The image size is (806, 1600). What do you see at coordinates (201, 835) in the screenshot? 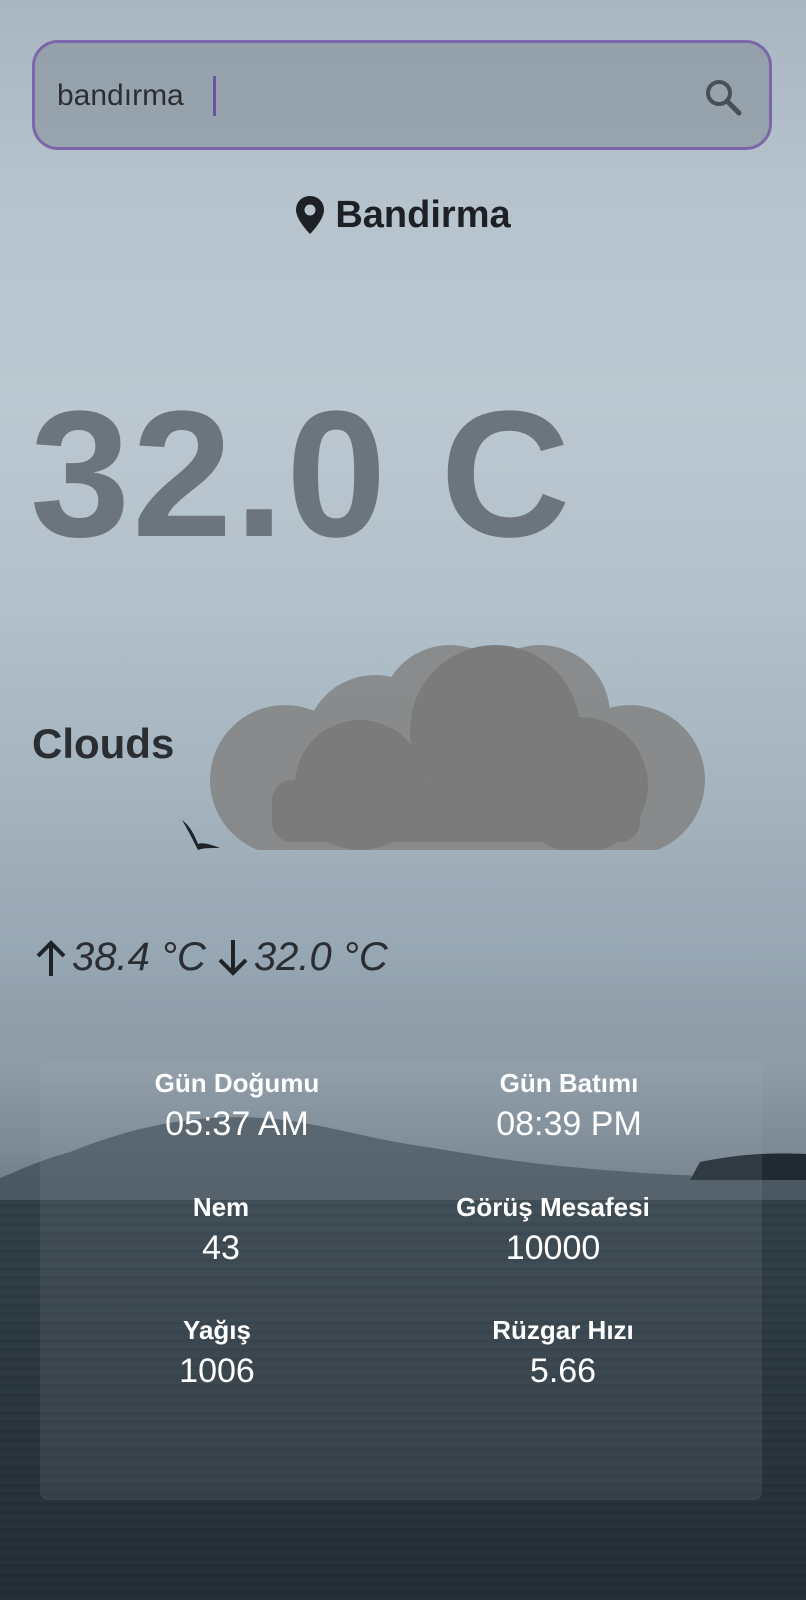
I see `bird-silhouette` at bounding box center [201, 835].